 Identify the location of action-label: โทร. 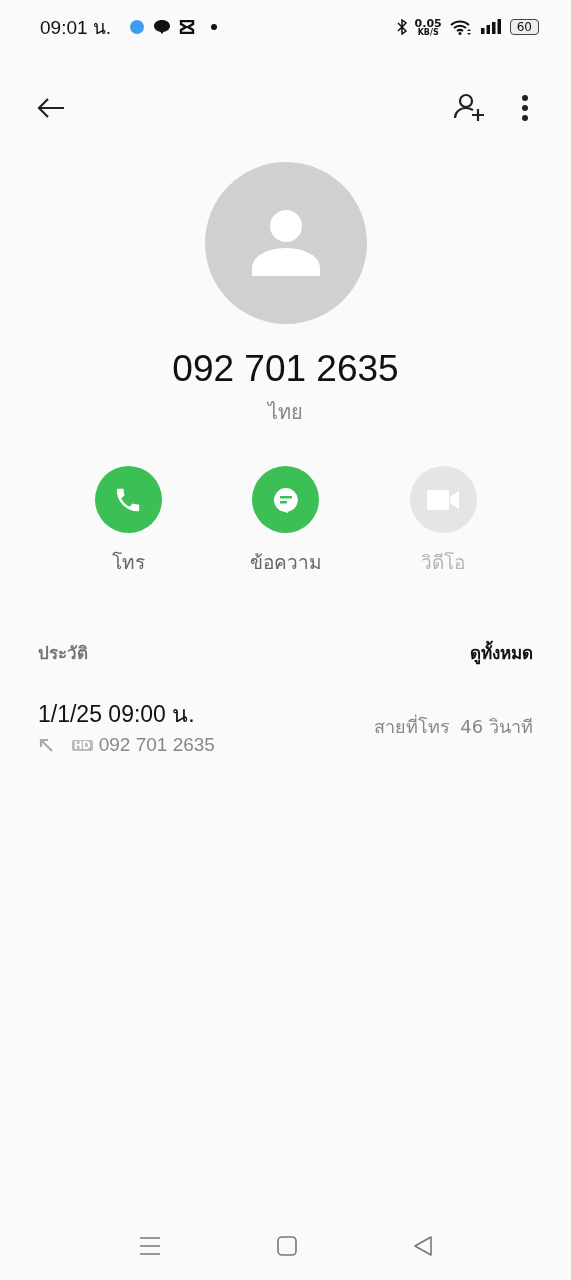
(128, 562).